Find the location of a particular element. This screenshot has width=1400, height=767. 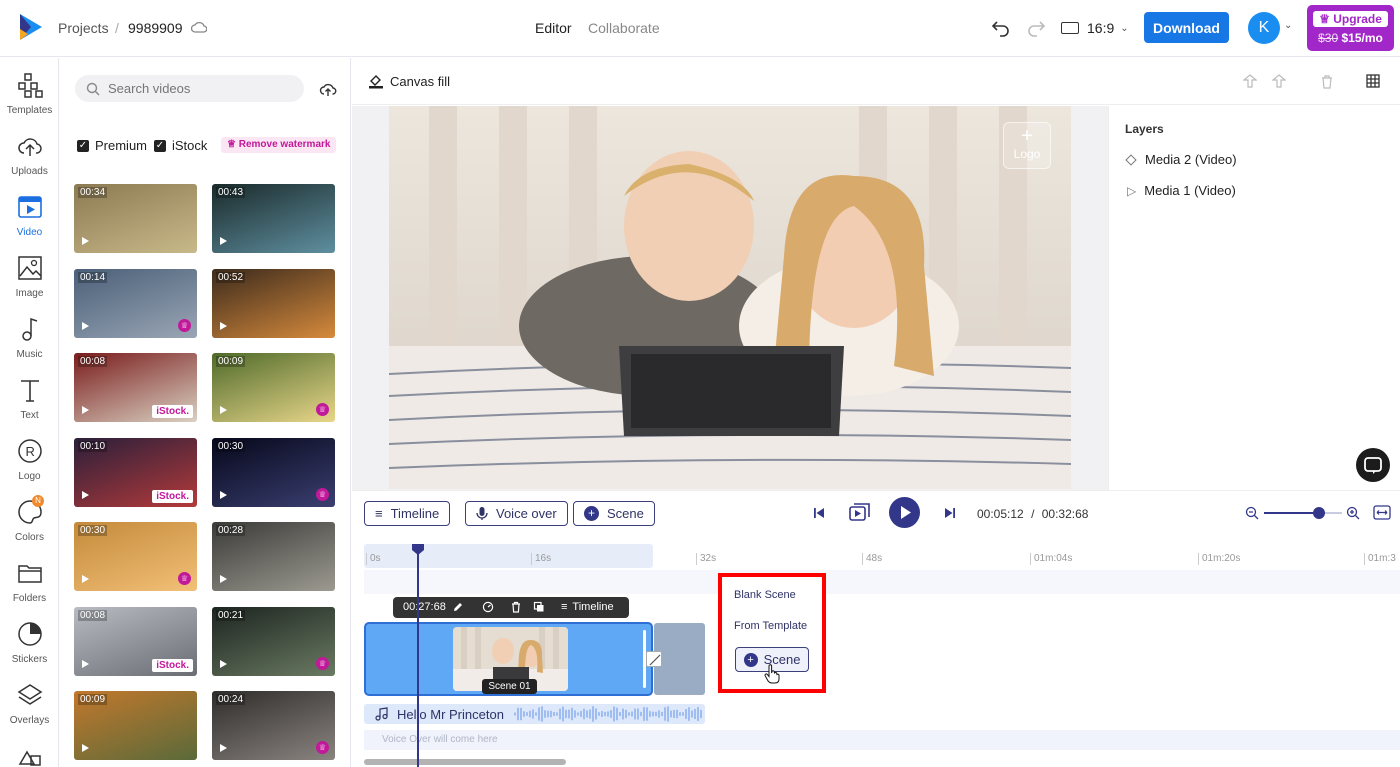

playhead-handle-icon is located at coordinates (418, 549).